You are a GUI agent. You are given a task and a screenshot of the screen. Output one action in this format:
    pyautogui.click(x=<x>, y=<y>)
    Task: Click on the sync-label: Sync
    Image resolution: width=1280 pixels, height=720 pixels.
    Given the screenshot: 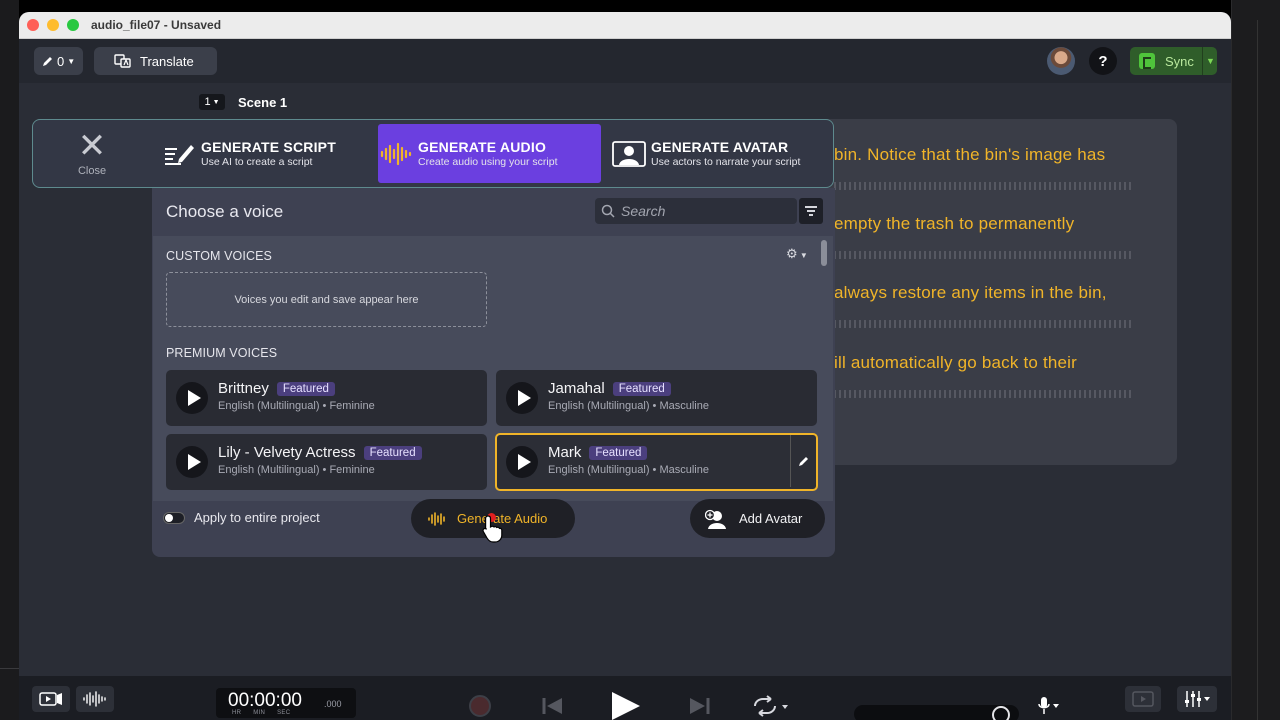 What is the action you would take?
    pyautogui.click(x=1179, y=61)
    